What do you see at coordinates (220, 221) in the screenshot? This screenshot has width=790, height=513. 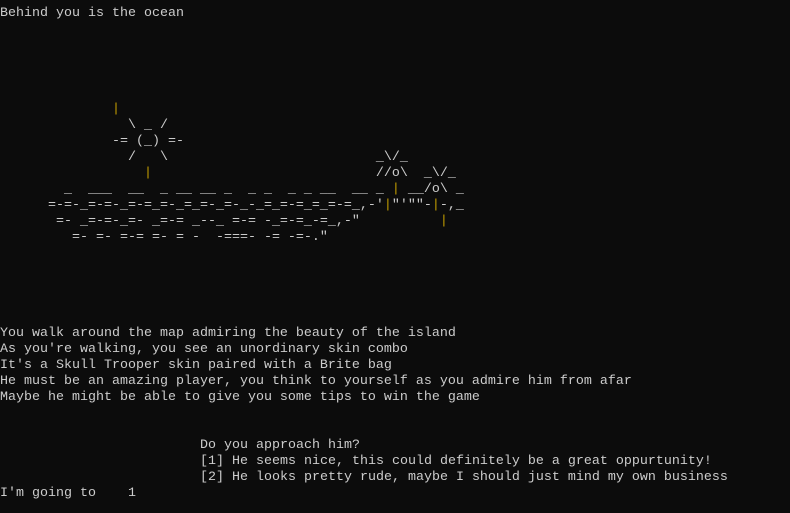 I see `ascii-art-text: =- _=-=-_=- _=-= _--_ =-= -_=-=_-=_,-"` at bounding box center [220, 221].